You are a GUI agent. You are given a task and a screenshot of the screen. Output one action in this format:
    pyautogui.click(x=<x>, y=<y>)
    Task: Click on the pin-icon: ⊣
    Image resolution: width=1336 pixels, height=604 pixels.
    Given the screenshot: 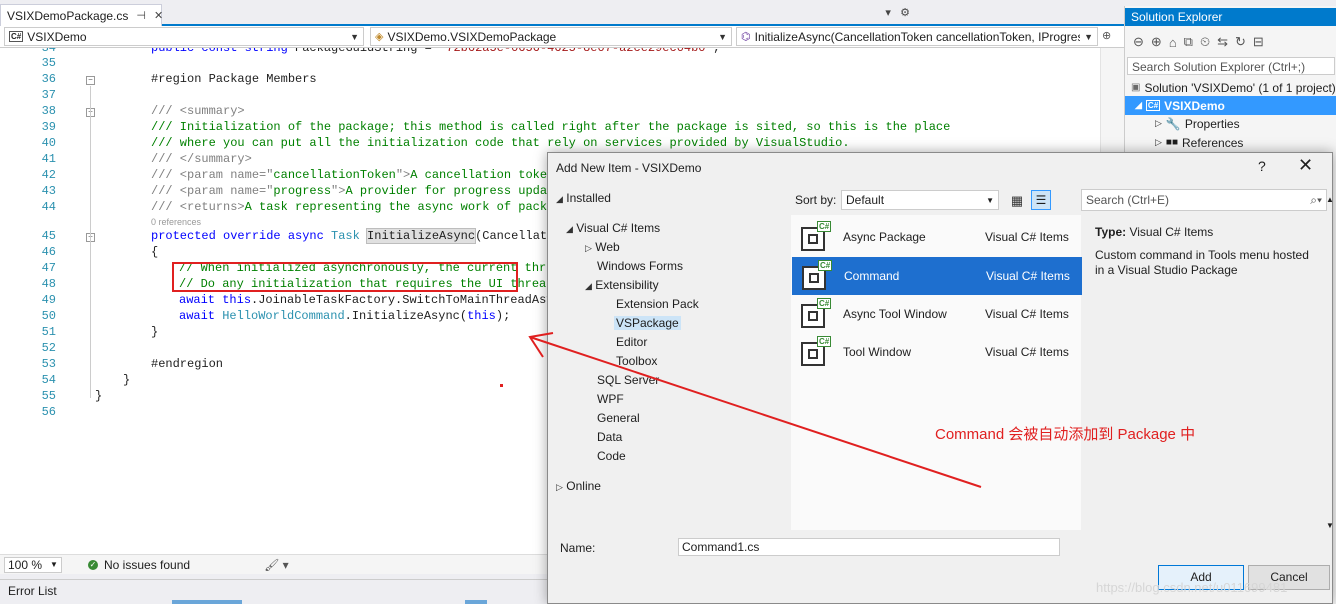 What is the action you would take?
    pyautogui.click(x=141, y=15)
    